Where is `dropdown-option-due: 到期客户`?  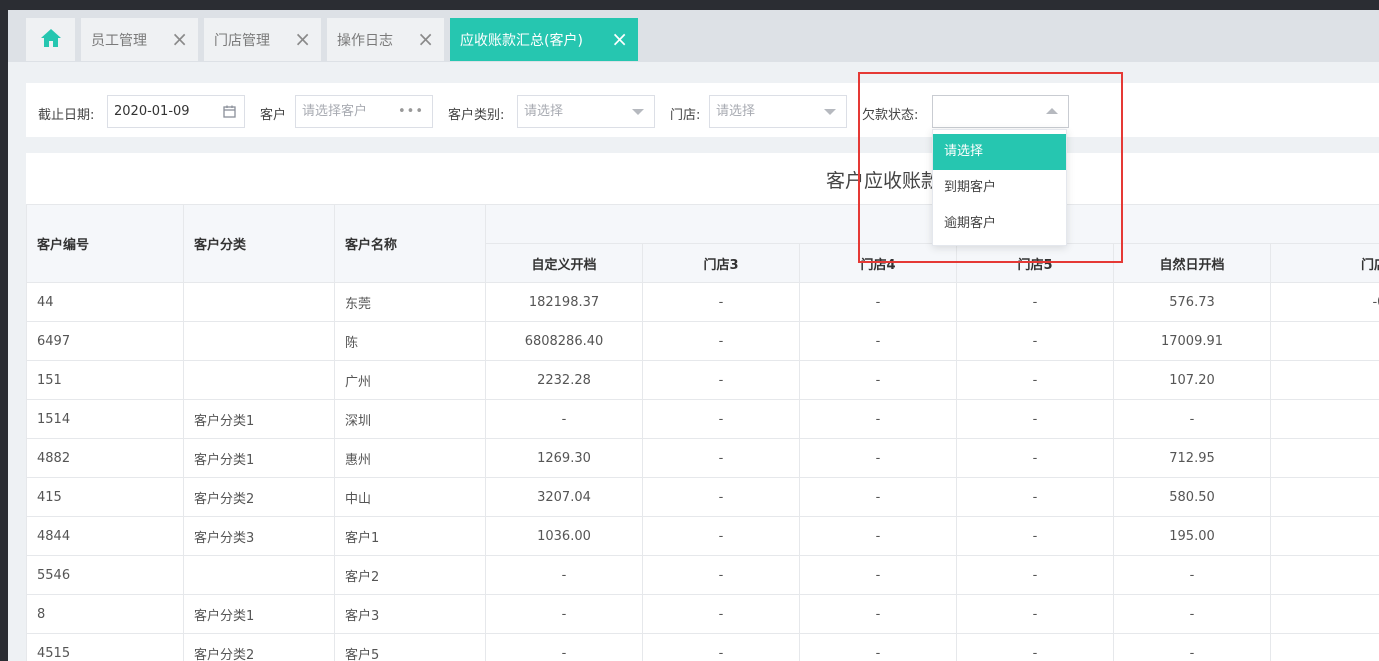
dropdown-option-due: 到期客户 is located at coordinates (999, 188).